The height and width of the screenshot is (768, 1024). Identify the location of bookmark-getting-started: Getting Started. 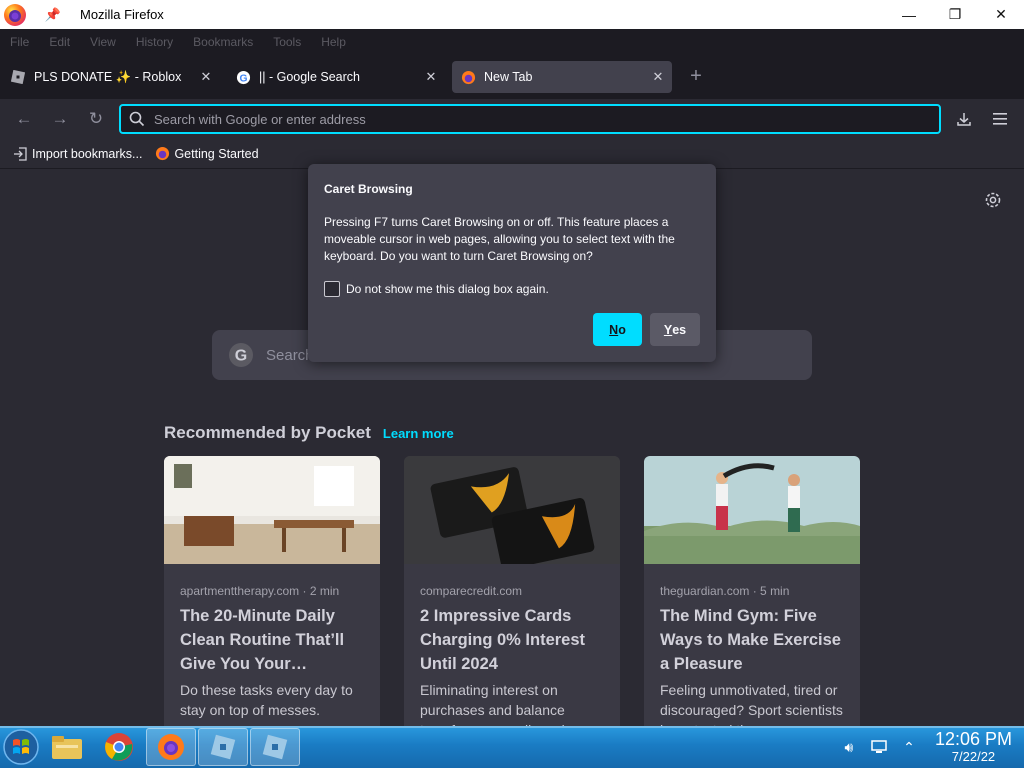
(206, 154).